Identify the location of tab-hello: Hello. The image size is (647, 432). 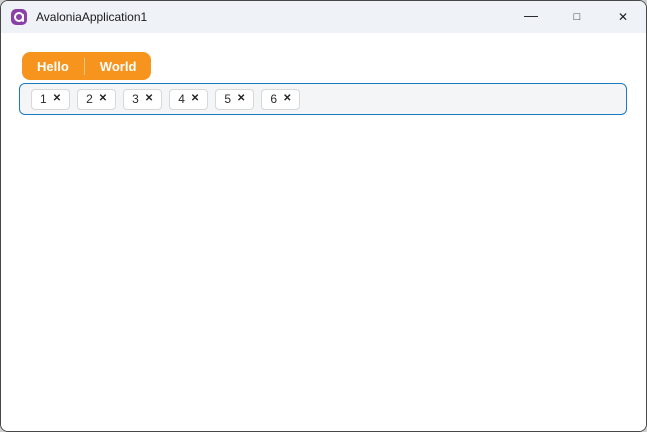
(53, 66).